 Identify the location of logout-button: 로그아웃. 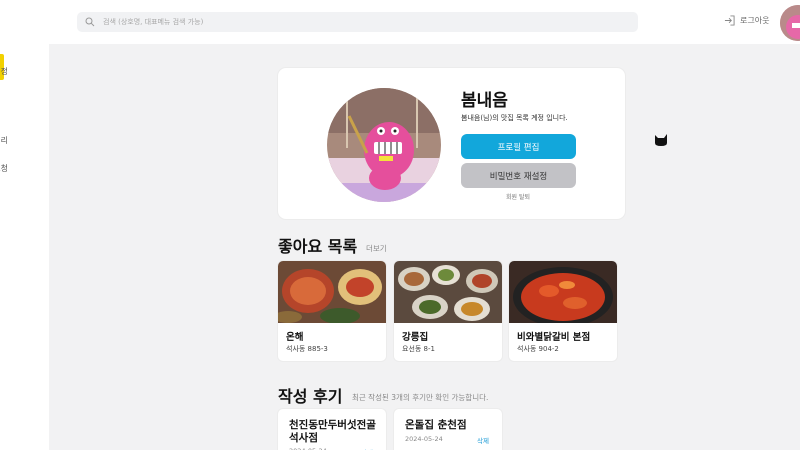
(746, 20).